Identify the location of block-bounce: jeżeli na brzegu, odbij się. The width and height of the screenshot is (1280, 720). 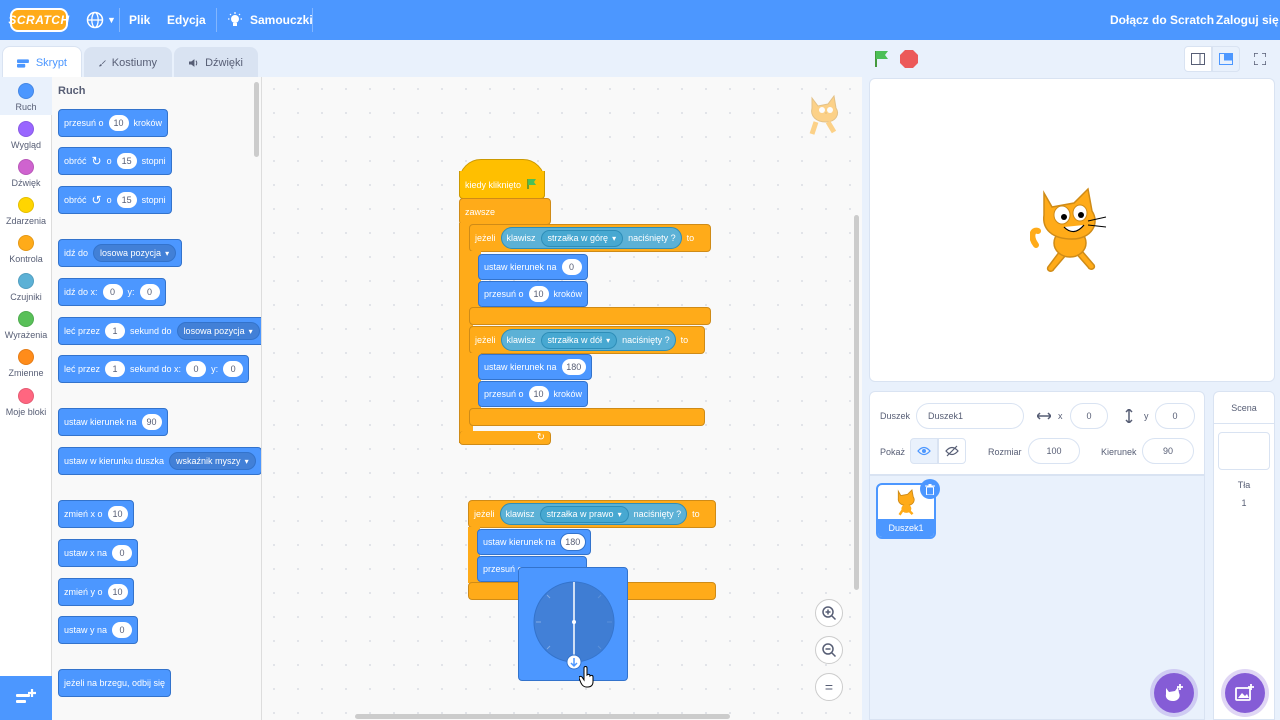
(115, 683).